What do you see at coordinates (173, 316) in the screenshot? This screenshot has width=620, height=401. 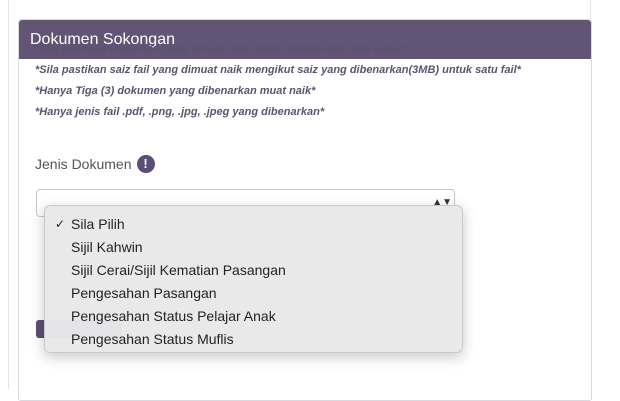 I see `option-label: Pengesahan Status Pelajar Anak` at bounding box center [173, 316].